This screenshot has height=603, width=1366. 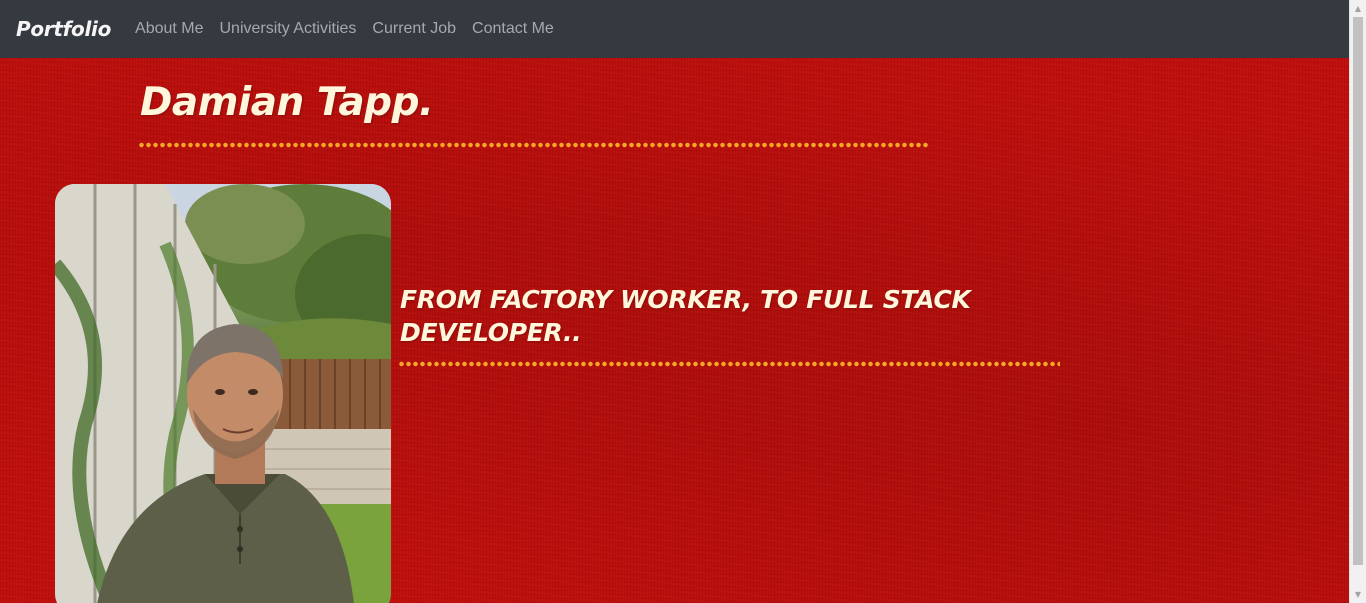 I want to click on brand-link: Portfolio, so click(x=63, y=29).